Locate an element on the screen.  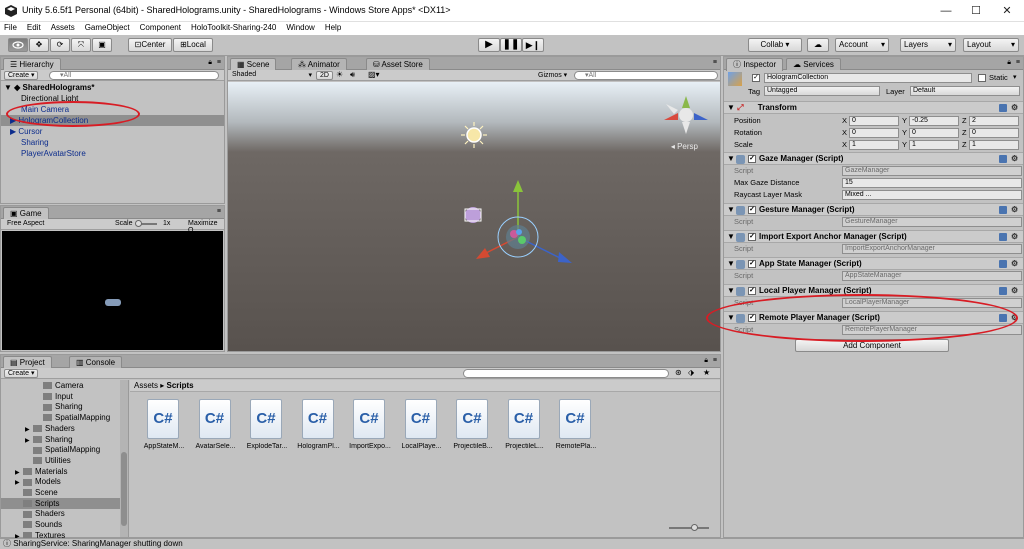
component-header: ▼ ✓ Import Export Anchor Manager (Script) ⚙ is located at coordinates (873, 236).